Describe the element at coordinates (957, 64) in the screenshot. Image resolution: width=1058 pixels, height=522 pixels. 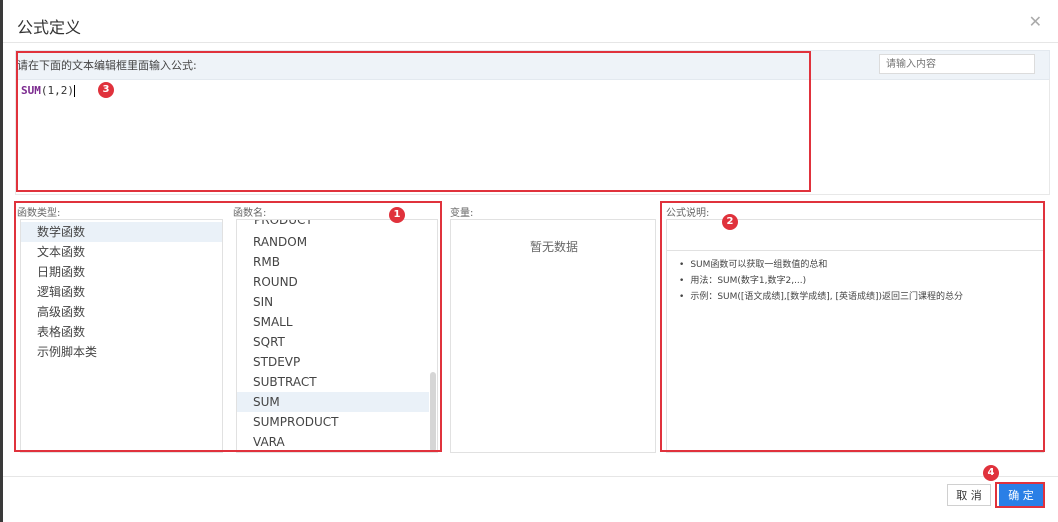
I see `search-input` at that location.